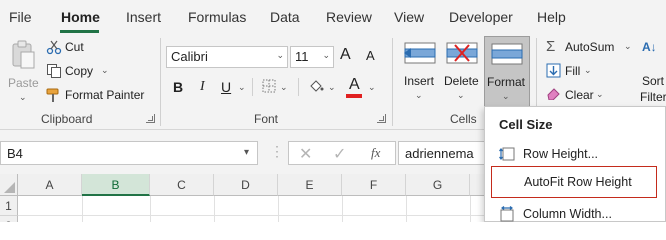 This screenshot has width=666, height=240. I want to click on shrink-font-button: A, so click(370, 55).